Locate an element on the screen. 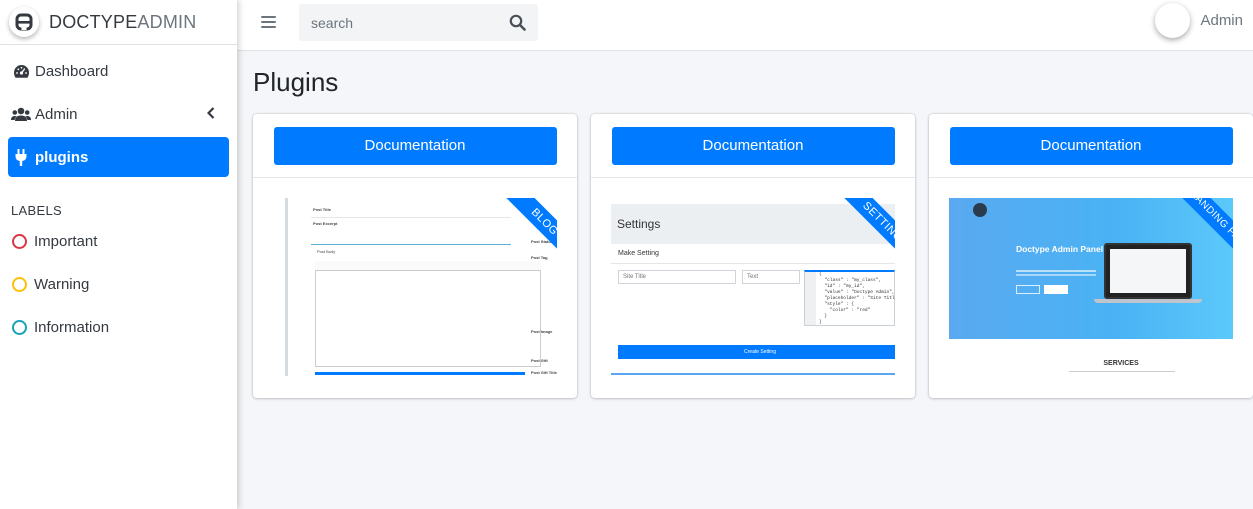 The width and height of the screenshot is (1253, 509). brand-name-light: ADMIN is located at coordinates (167, 21).